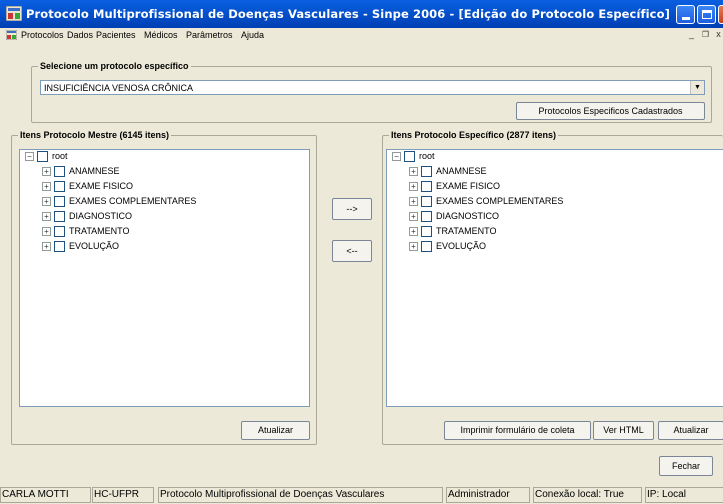  Describe the element at coordinates (685, 14) in the screenshot. I see `minimize-button` at that location.